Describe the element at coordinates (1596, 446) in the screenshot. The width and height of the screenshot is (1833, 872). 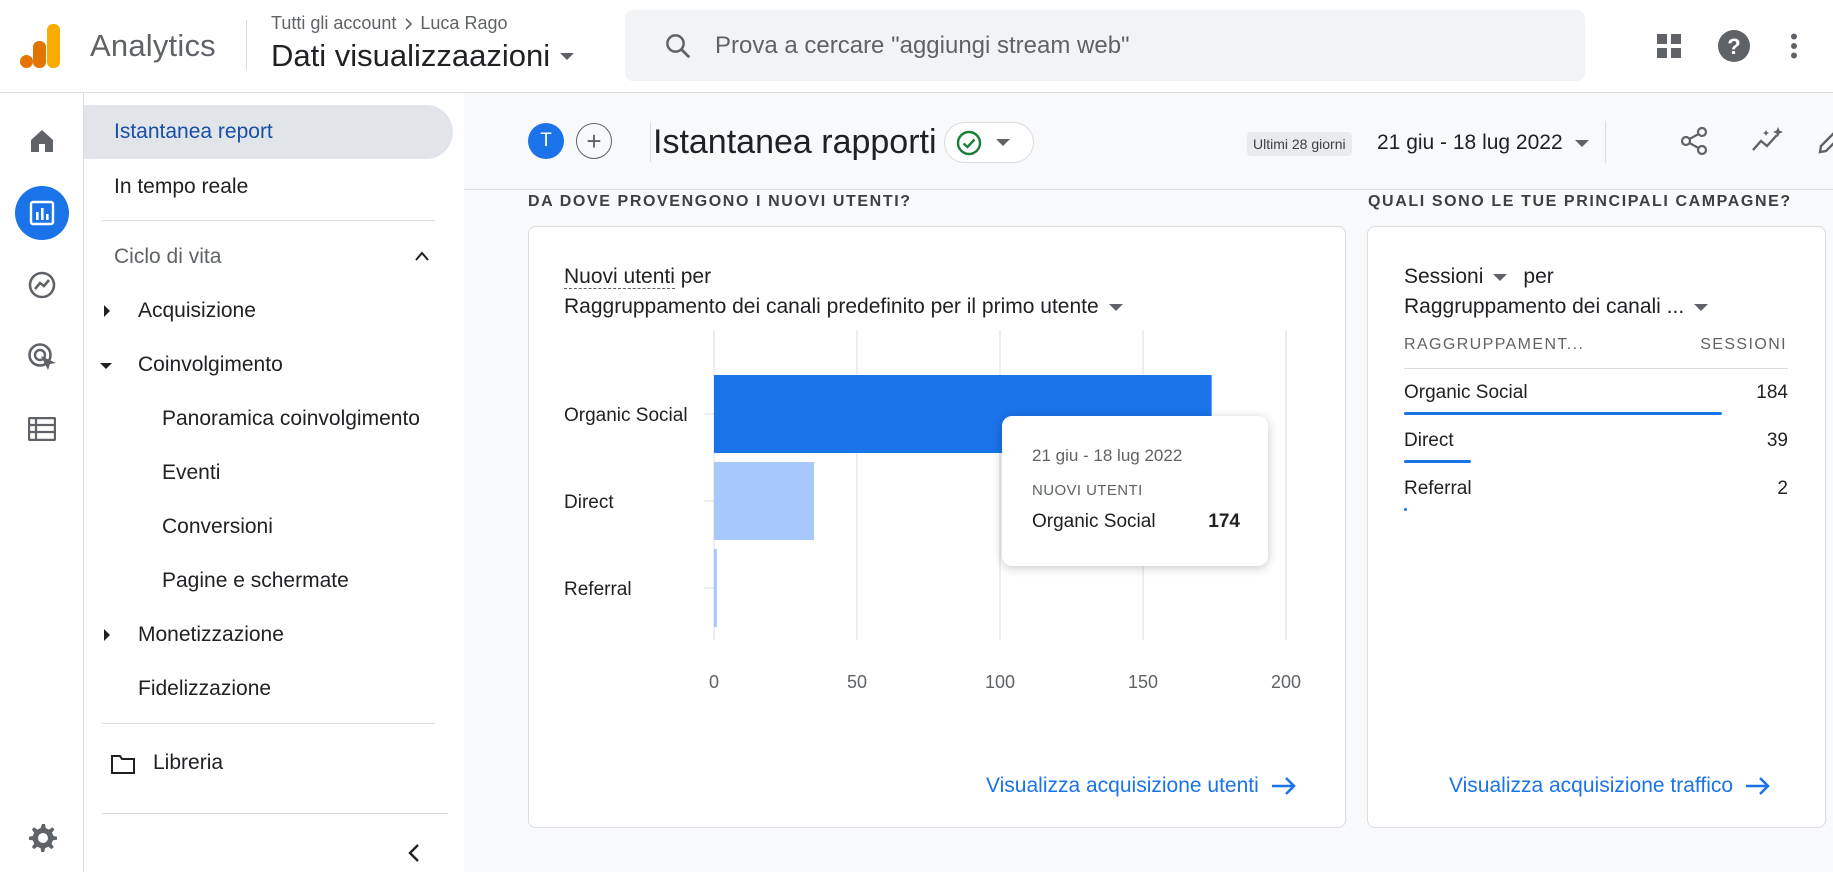
I see `table-row: Direct 39` at that location.